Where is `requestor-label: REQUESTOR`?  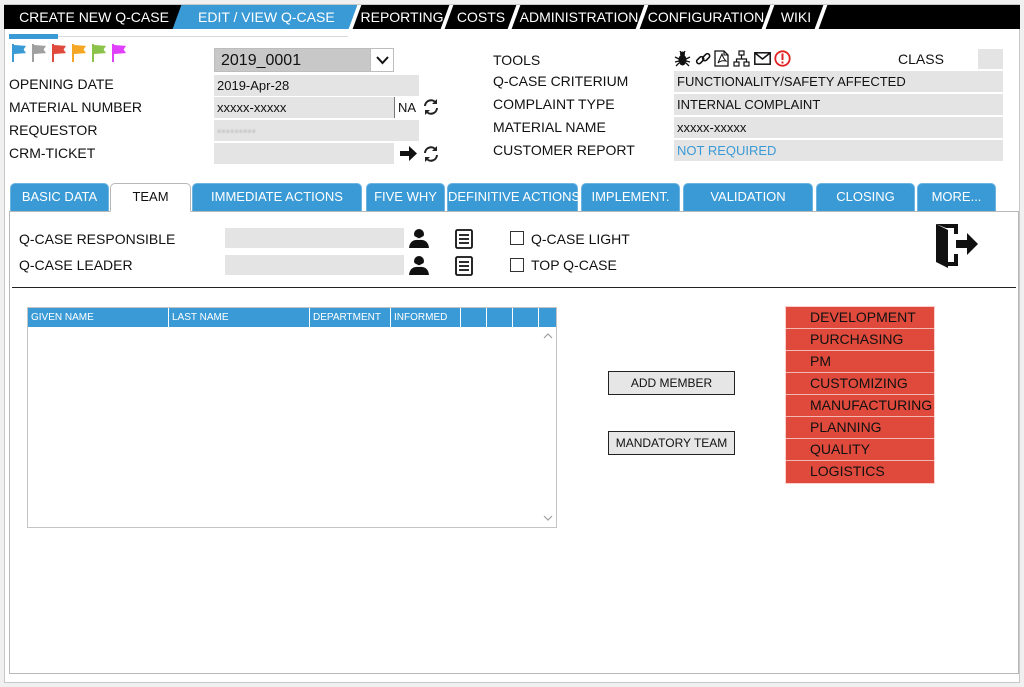
requestor-label: REQUESTOR is located at coordinates (53, 130).